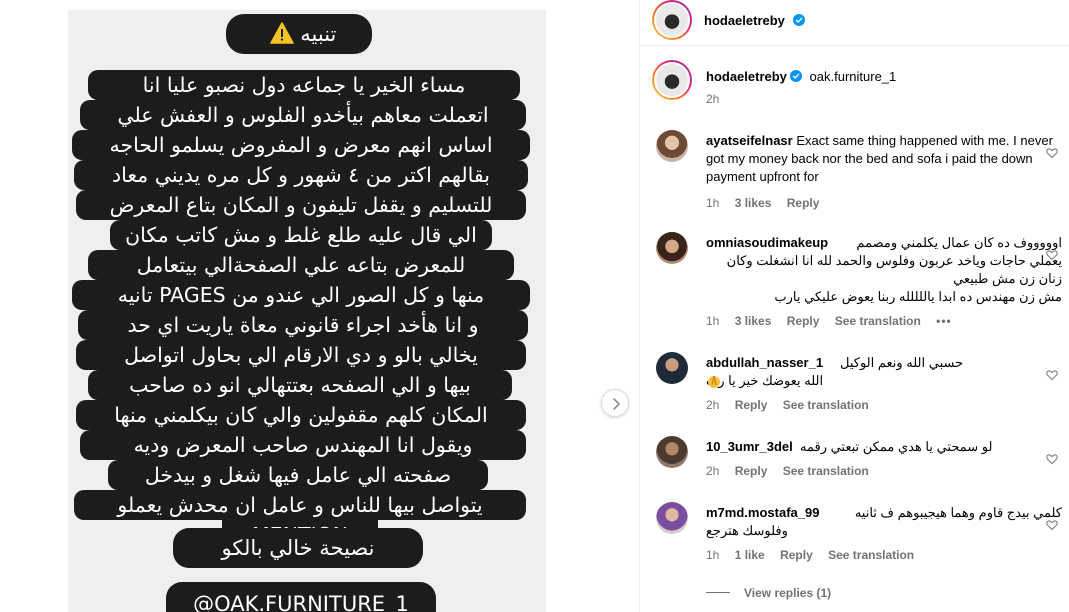  What do you see at coordinates (301, 355) in the screenshot?
I see `message-line: يخالي بالو و دي الارقام الي بحاول اتواصل` at bounding box center [301, 355].